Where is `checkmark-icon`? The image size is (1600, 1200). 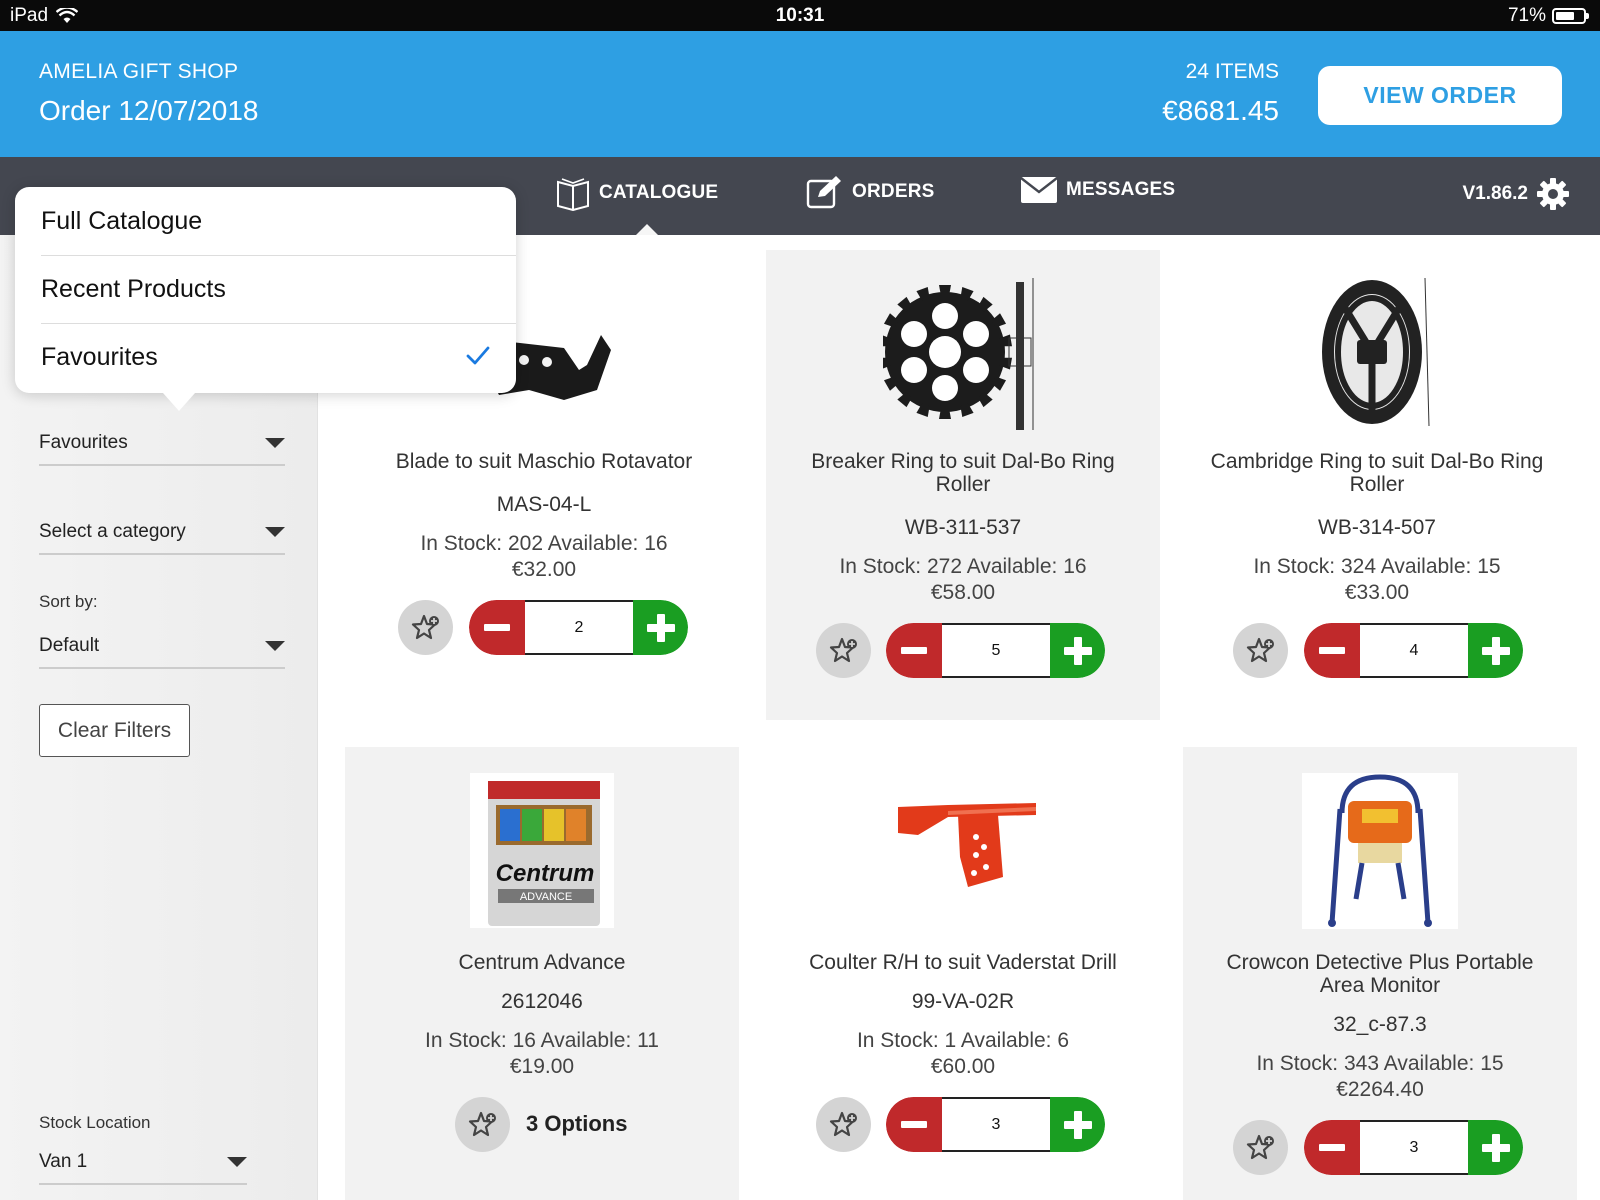
checkmark-icon is located at coordinates (478, 355).